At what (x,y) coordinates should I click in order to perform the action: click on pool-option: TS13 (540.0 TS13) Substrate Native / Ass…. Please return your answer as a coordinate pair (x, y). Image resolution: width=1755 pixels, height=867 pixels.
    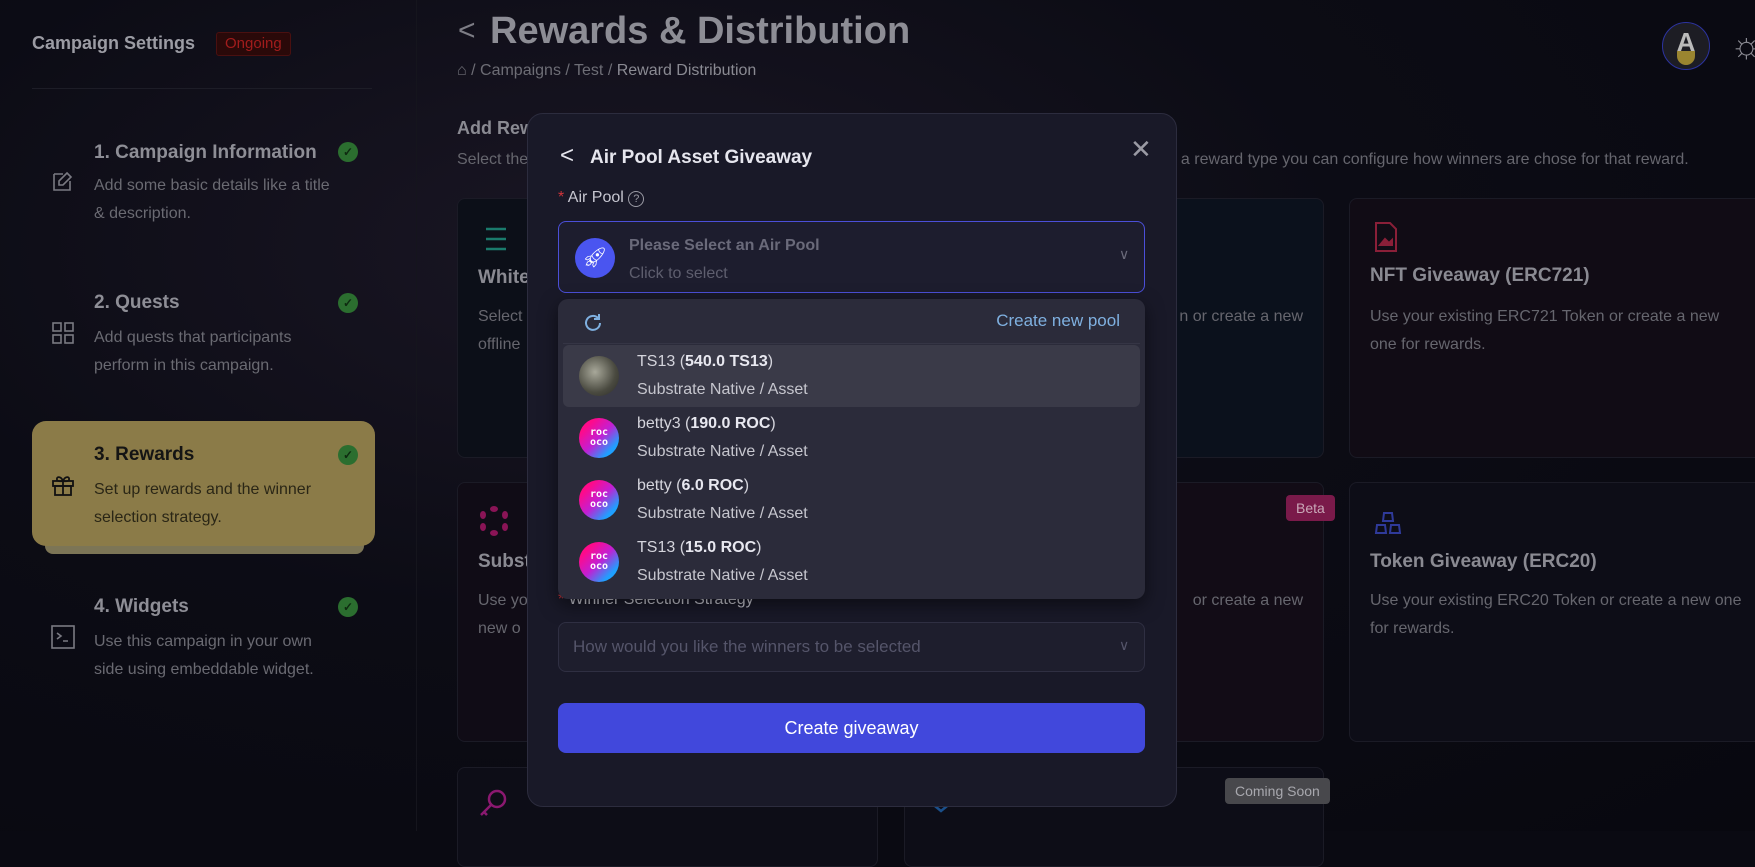
    Looking at the image, I should click on (851, 376).